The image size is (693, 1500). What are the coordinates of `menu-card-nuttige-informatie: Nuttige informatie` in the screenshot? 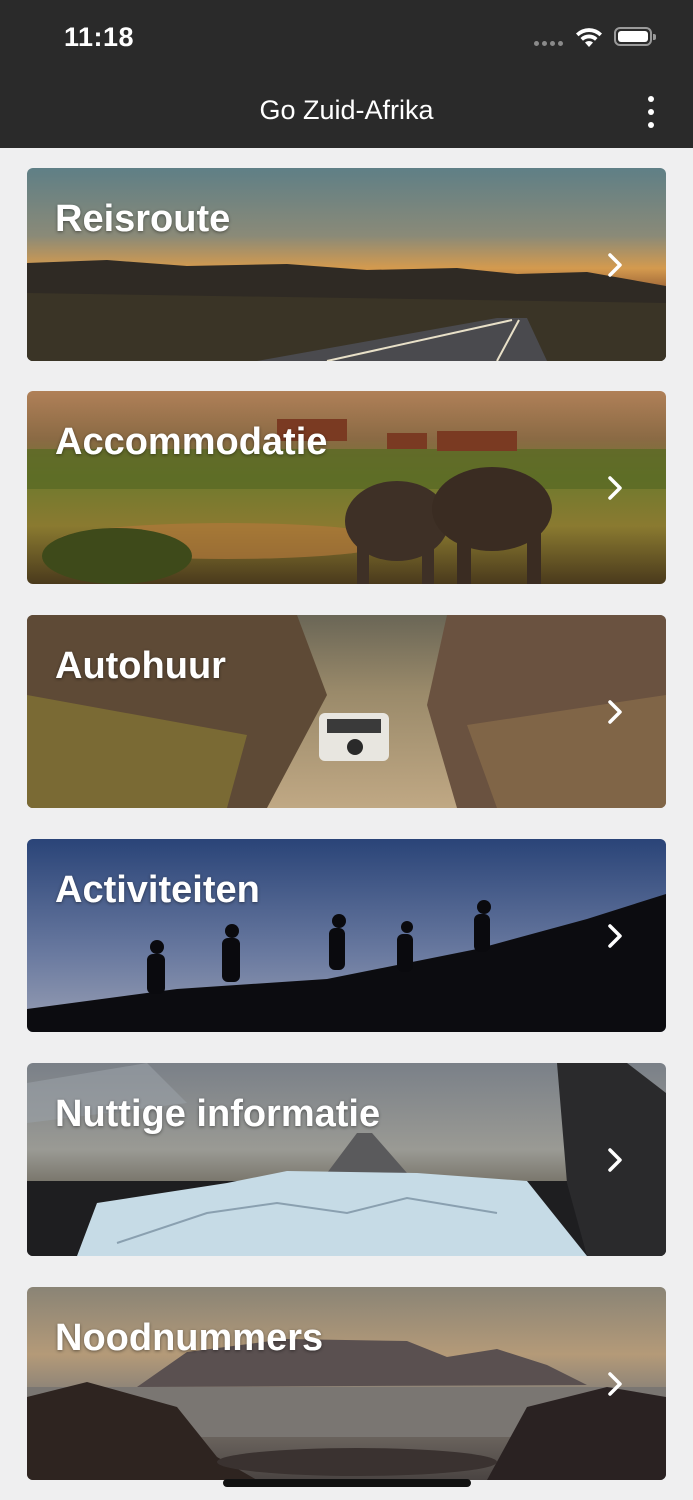 It's located at (346, 1159).